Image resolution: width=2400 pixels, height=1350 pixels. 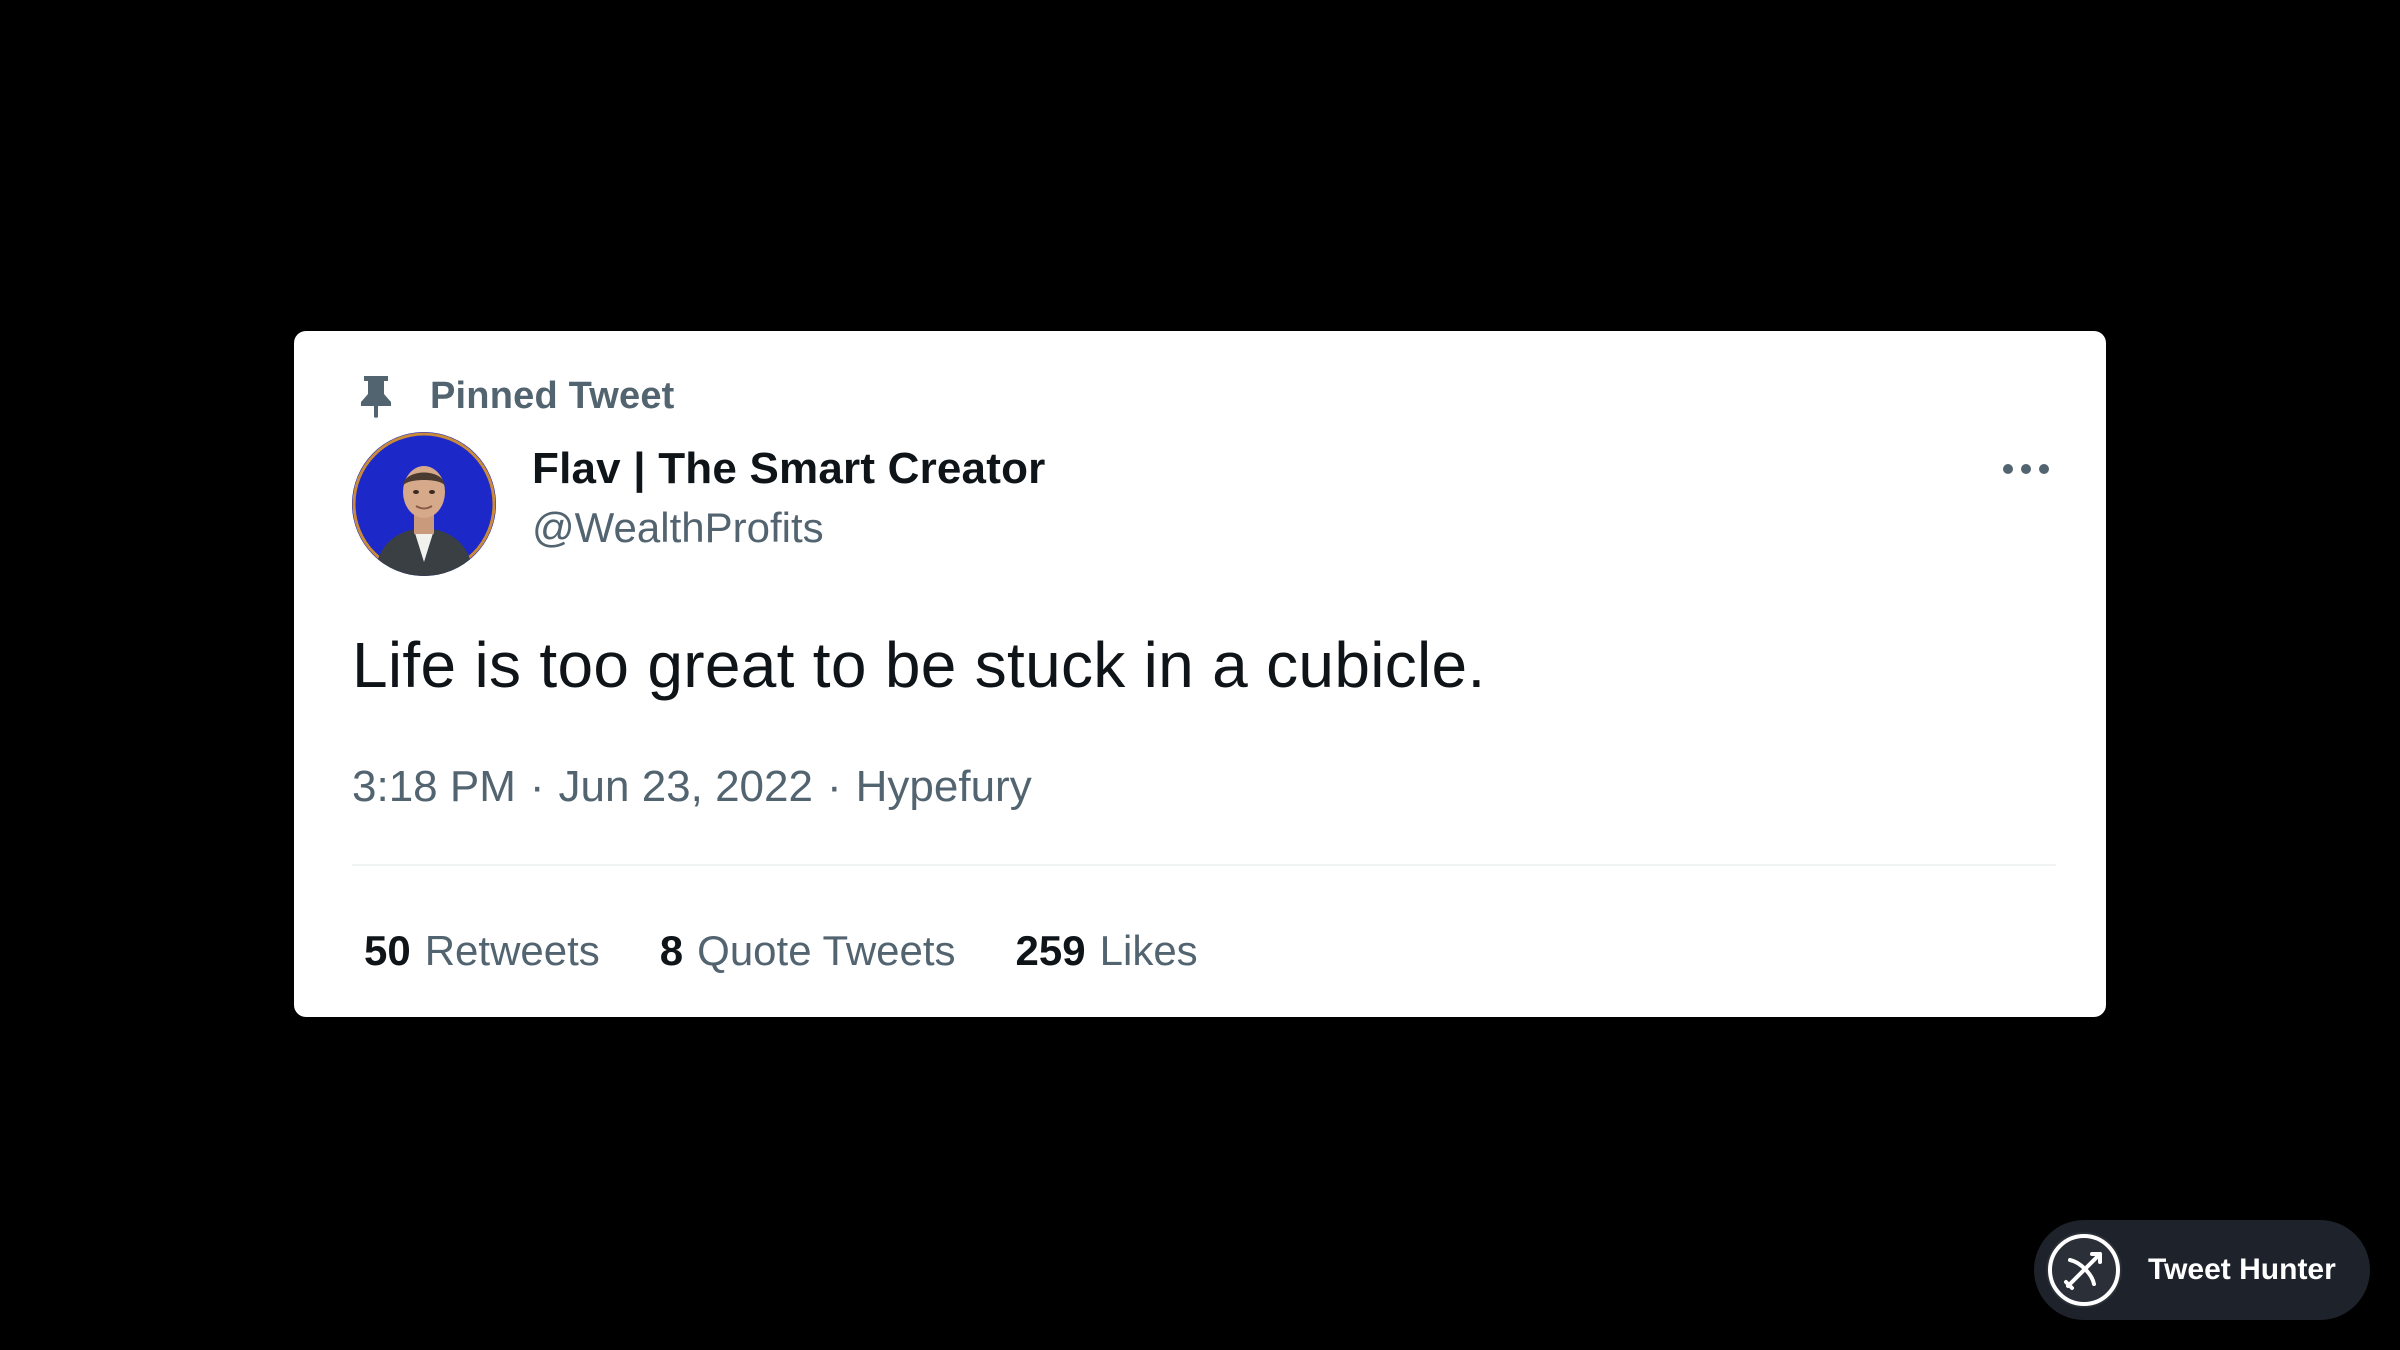 I want to click on retweets-count: 50, so click(x=387, y=950).